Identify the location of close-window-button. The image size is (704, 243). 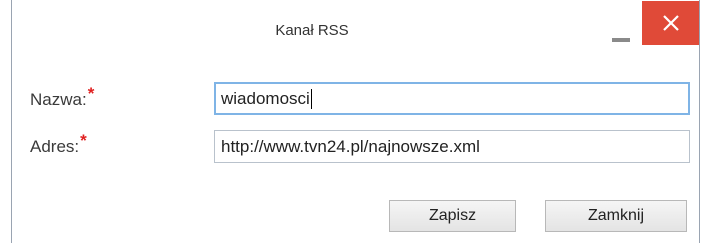
(670, 23).